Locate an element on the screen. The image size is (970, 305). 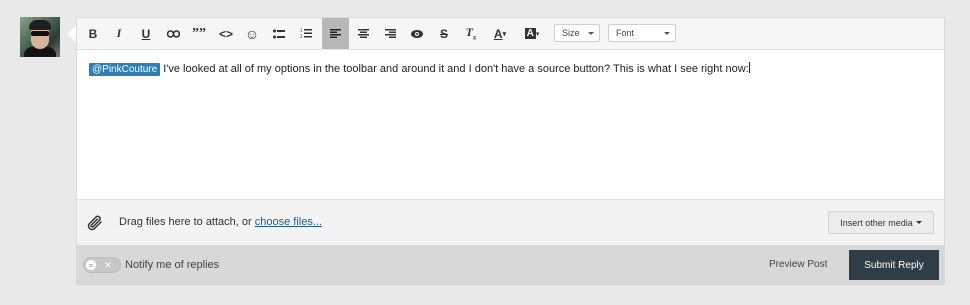
align-center-button is located at coordinates (363, 33).